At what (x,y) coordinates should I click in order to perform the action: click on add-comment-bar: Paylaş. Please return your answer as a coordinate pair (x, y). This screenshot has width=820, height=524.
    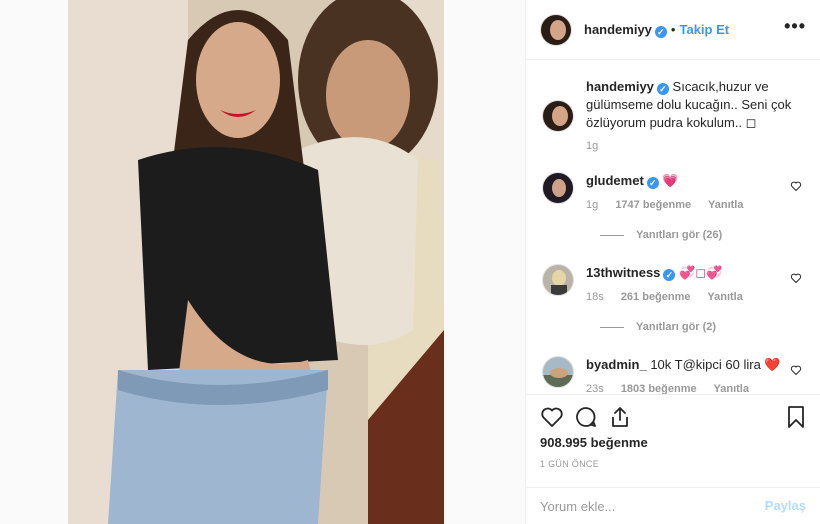
    Looking at the image, I should click on (673, 505).